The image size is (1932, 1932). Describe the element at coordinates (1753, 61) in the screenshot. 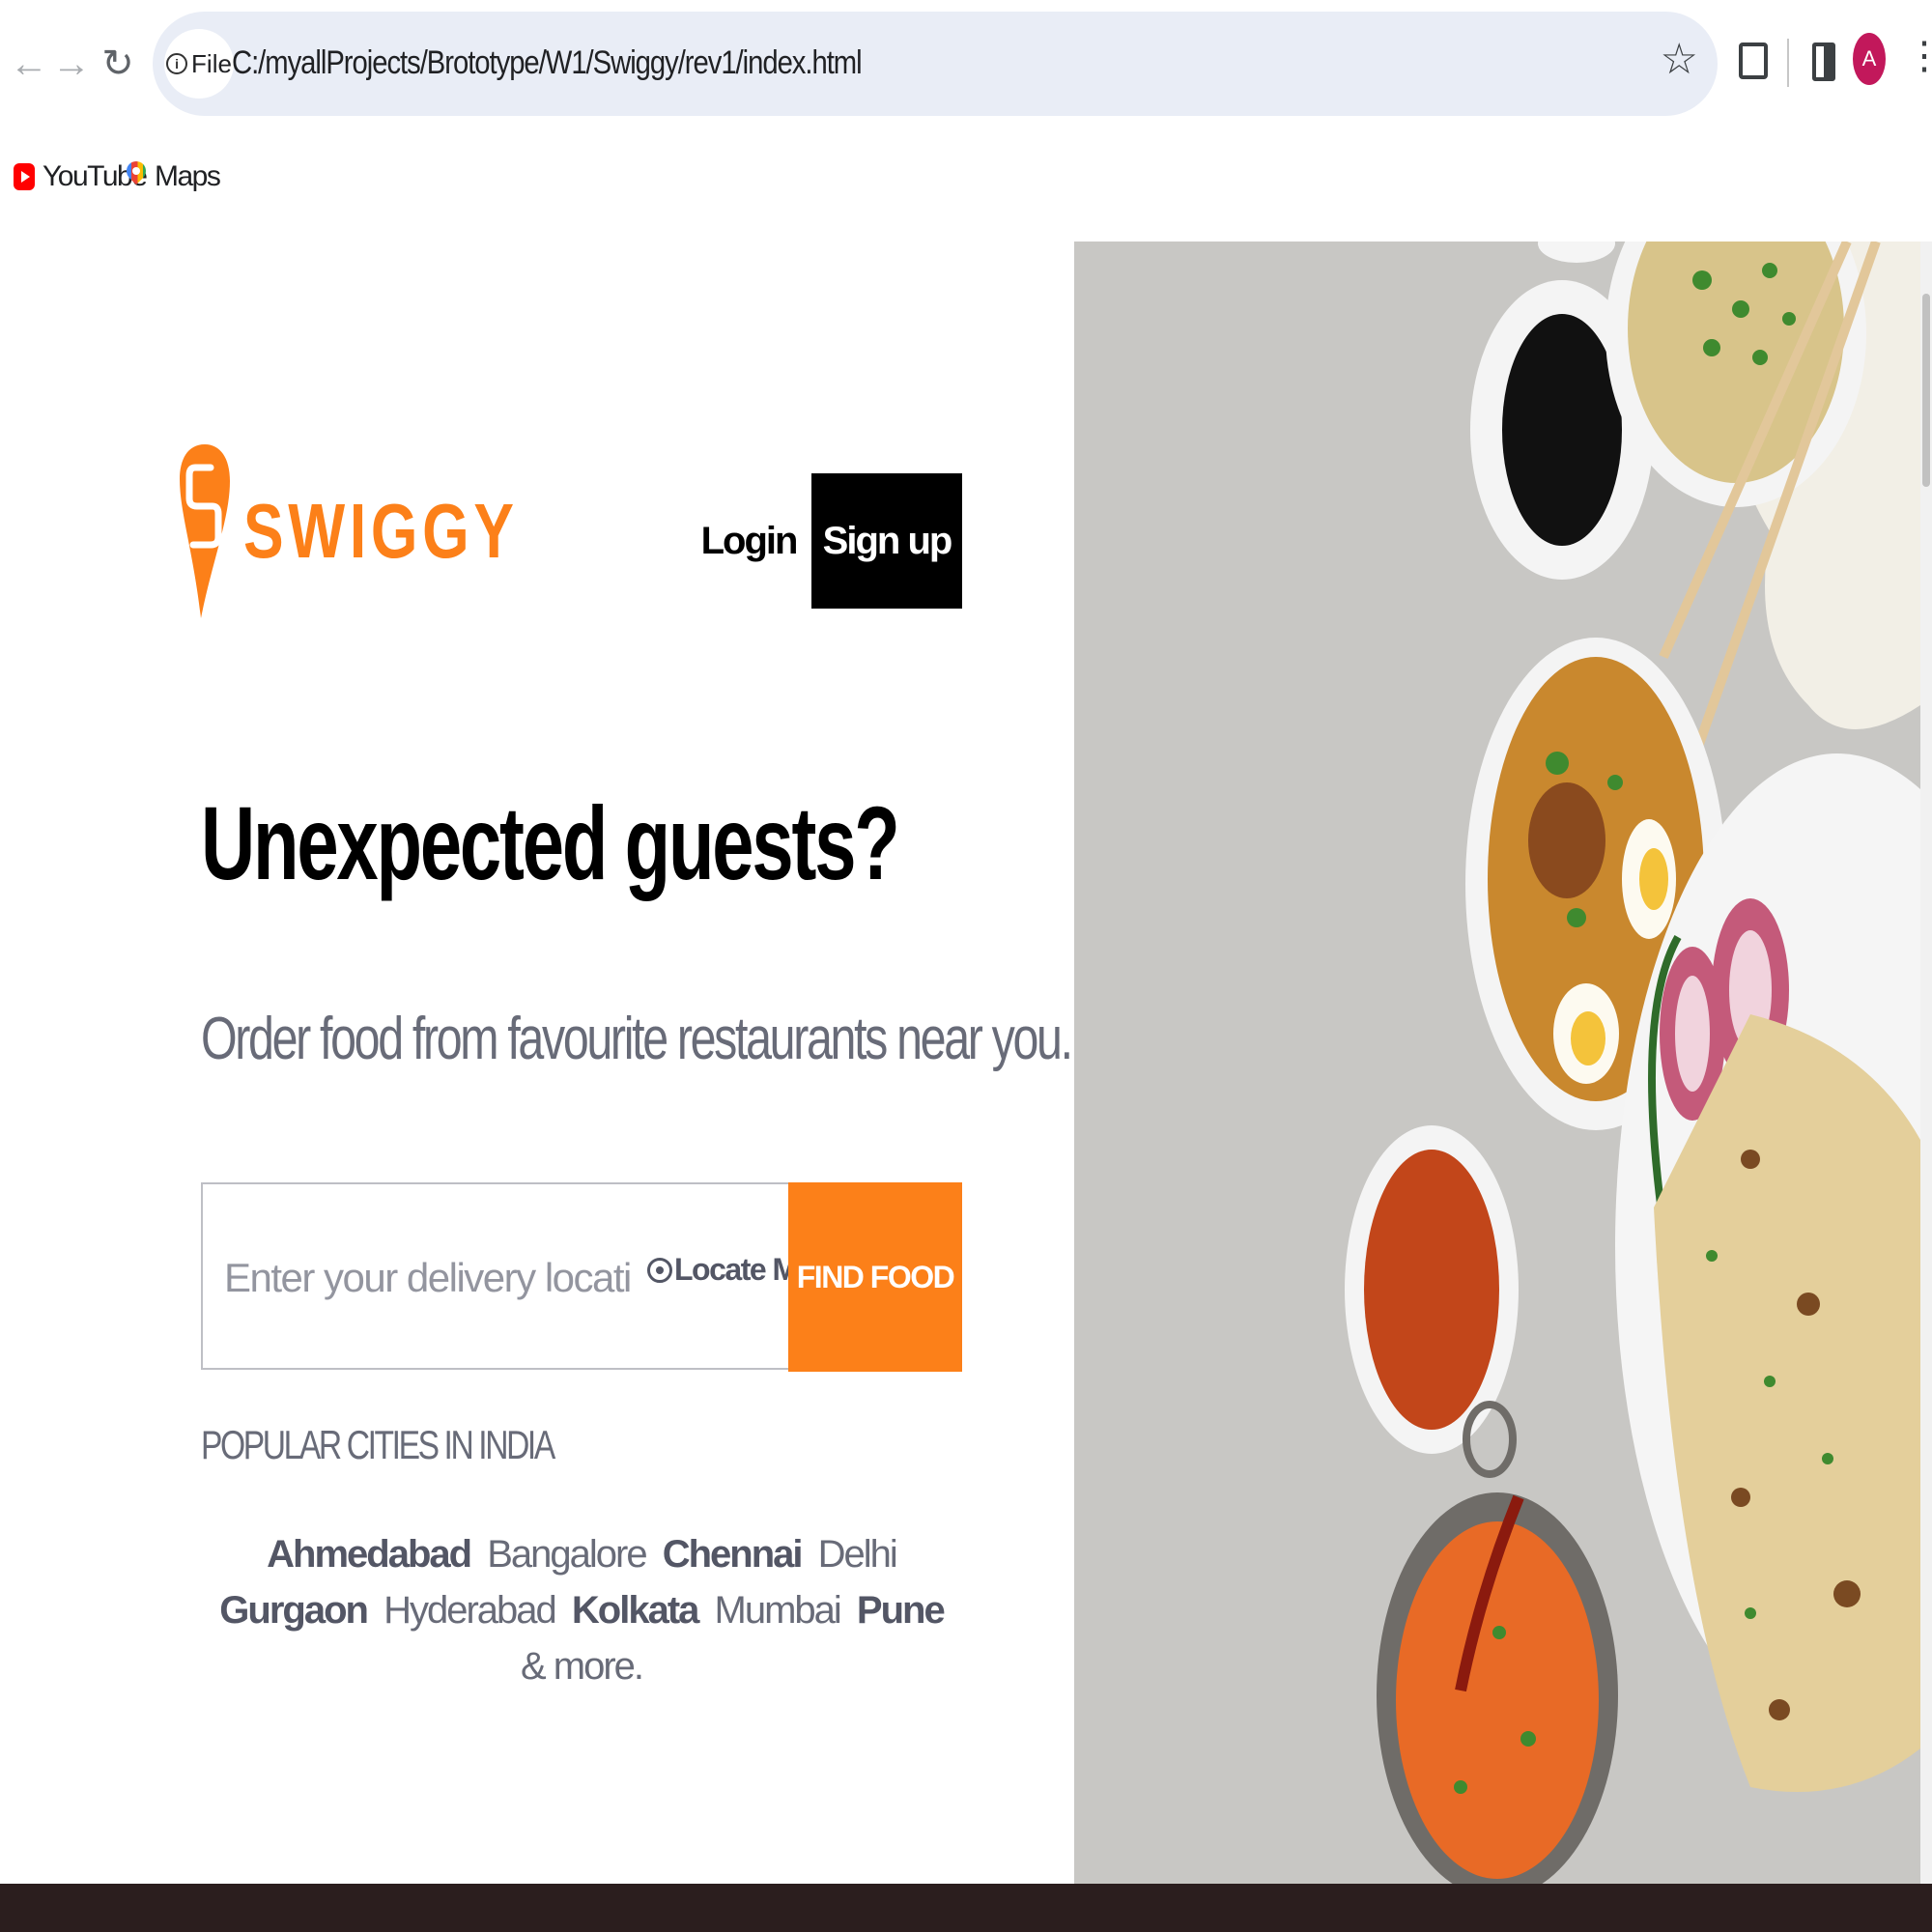

I see `extensions-icon` at that location.